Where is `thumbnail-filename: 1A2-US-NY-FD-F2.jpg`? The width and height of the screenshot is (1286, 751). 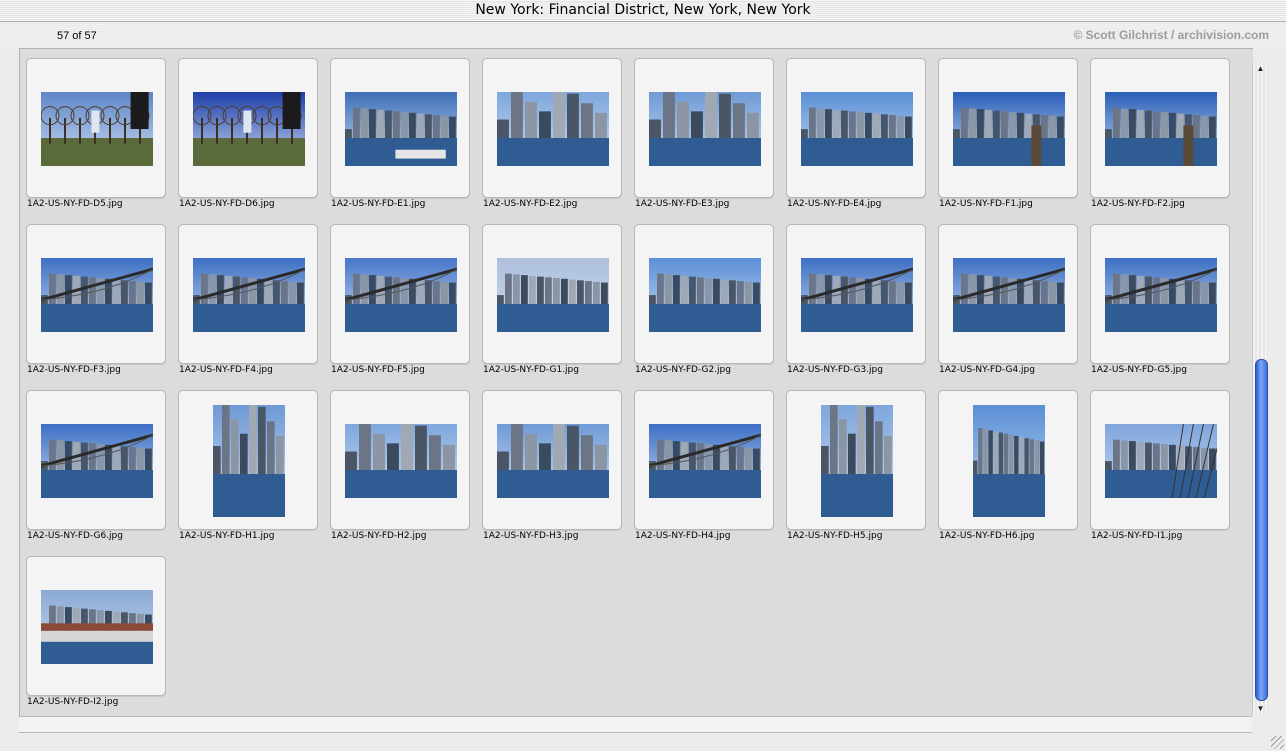
thumbnail-filename: 1A2-US-NY-FD-F2.jpg is located at coordinates (1138, 204).